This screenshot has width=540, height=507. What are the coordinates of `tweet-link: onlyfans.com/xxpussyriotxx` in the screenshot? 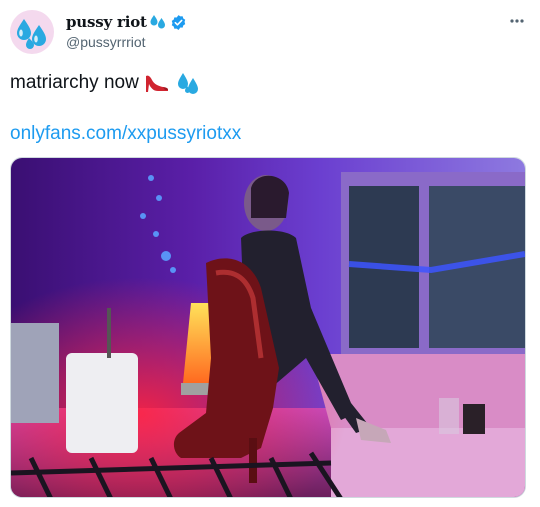 It's located at (125, 134).